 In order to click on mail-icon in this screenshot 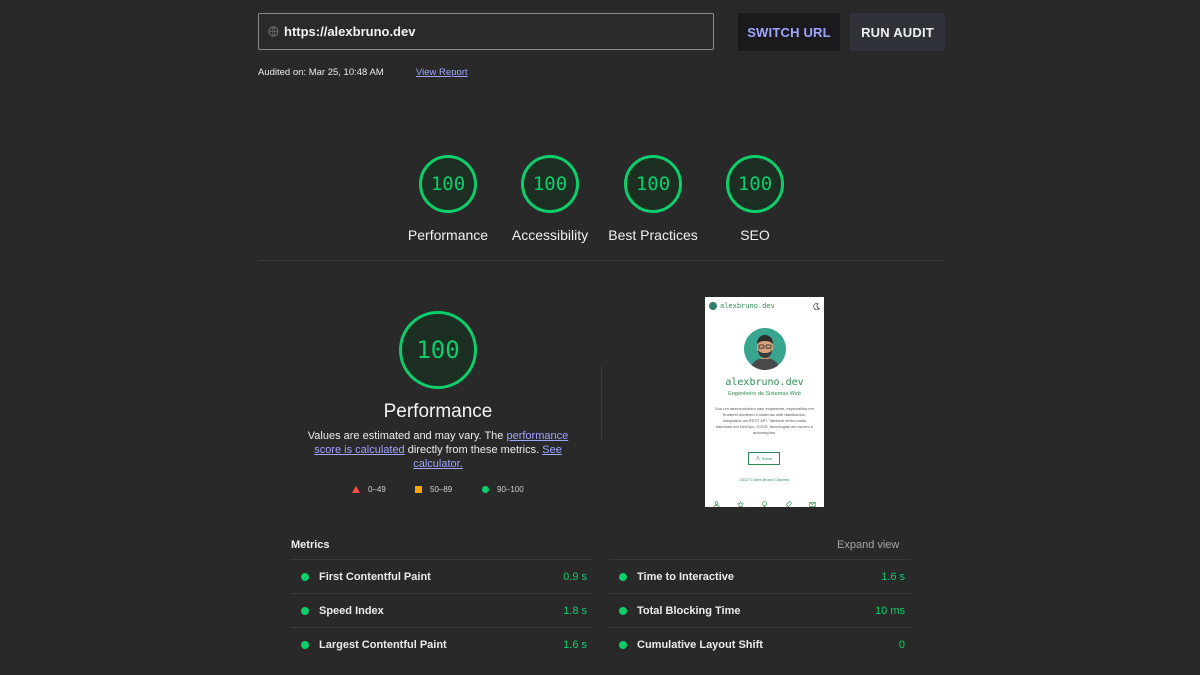, I will do `click(812, 501)`.